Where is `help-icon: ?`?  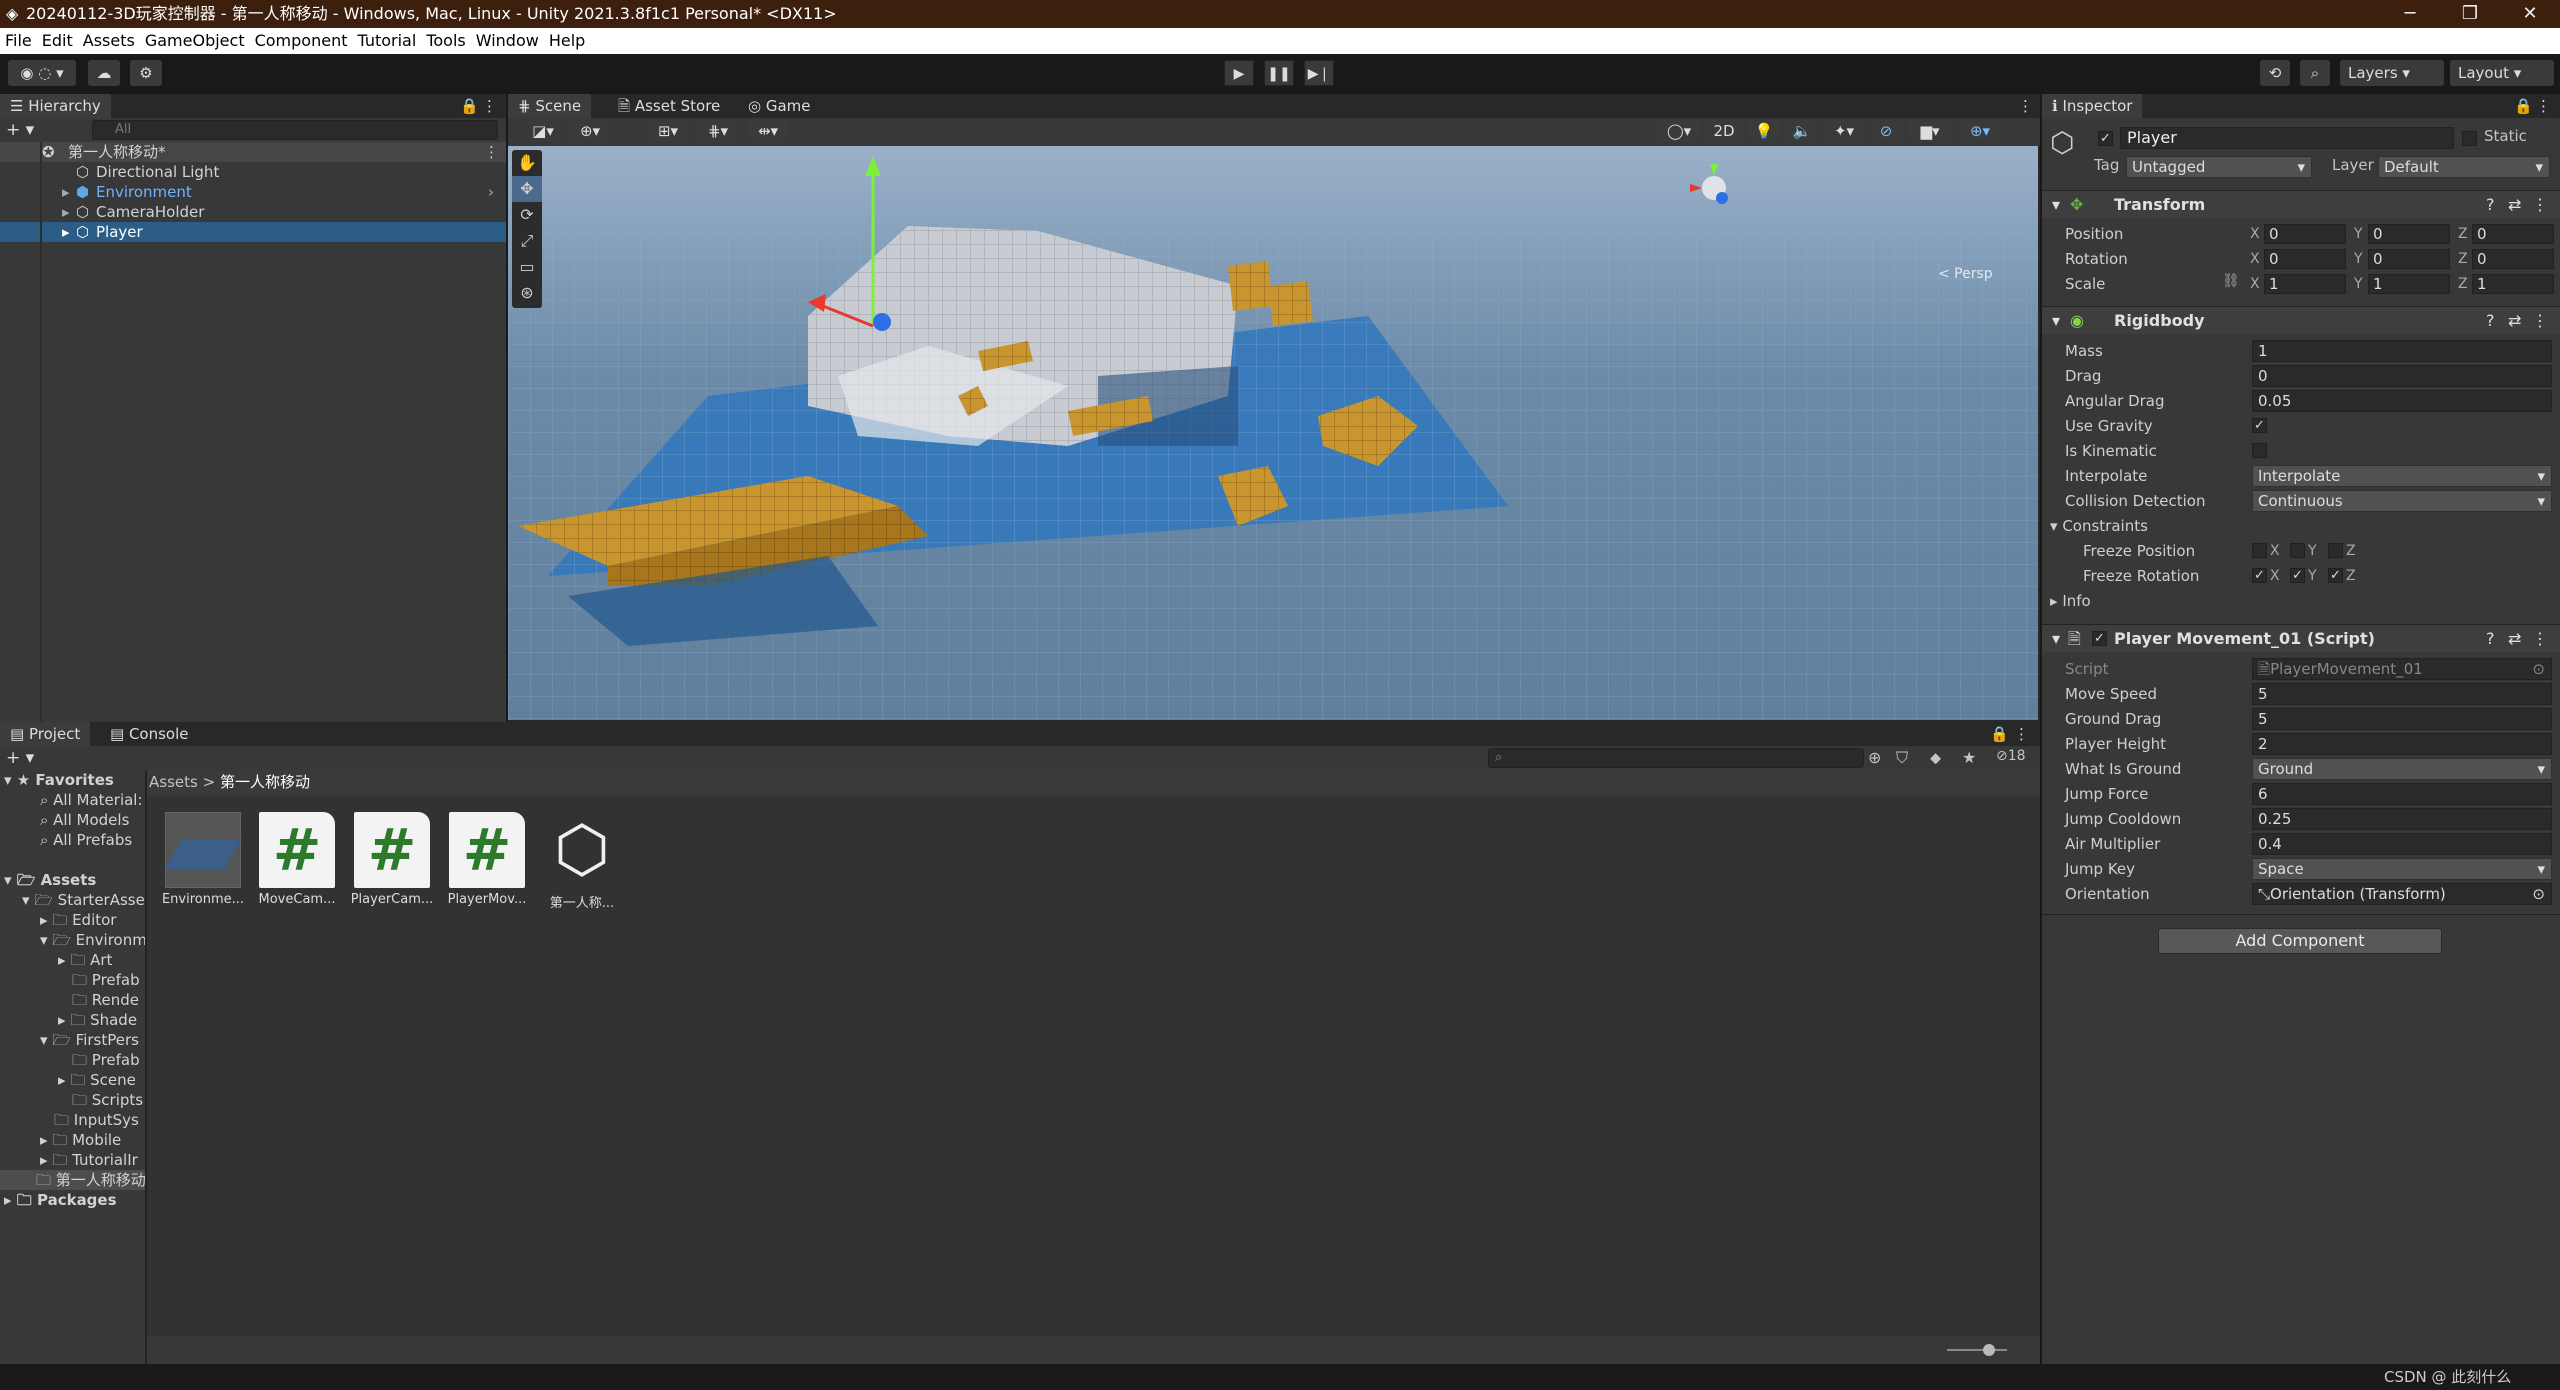 help-icon: ? is located at coordinates (2490, 639).